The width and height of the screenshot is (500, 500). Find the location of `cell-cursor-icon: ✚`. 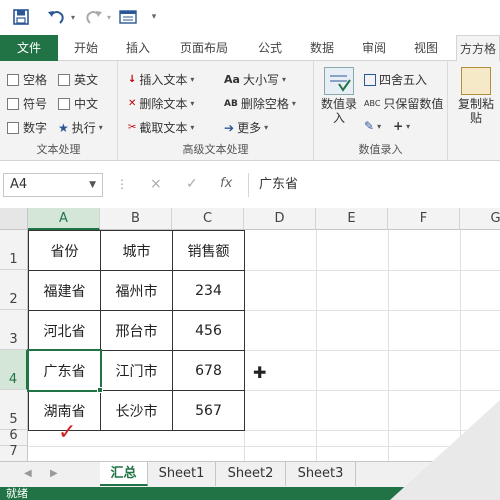

cell-cursor-icon: ✚ is located at coordinates (260, 372).